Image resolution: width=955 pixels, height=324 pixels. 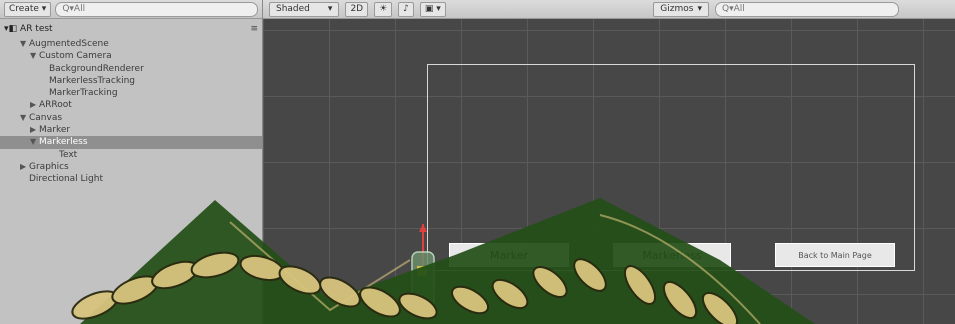 I want to click on hierarchy-item: ▼ Canvas, so click(x=131, y=118).